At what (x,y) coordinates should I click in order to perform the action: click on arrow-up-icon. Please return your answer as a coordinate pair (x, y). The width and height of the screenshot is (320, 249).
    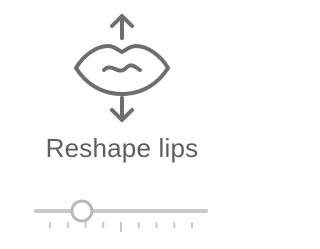
    Looking at the image, I should click on (122, 27).